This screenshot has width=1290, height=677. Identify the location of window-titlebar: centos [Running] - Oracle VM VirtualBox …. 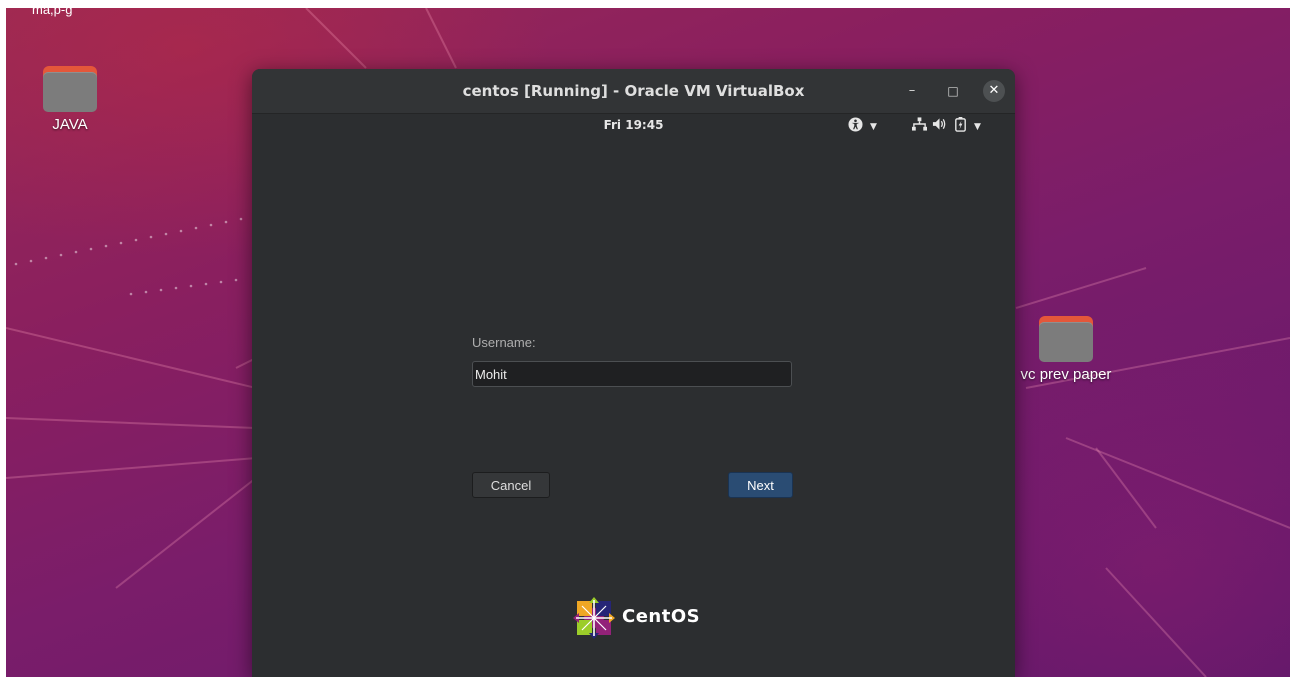
(633, 91).